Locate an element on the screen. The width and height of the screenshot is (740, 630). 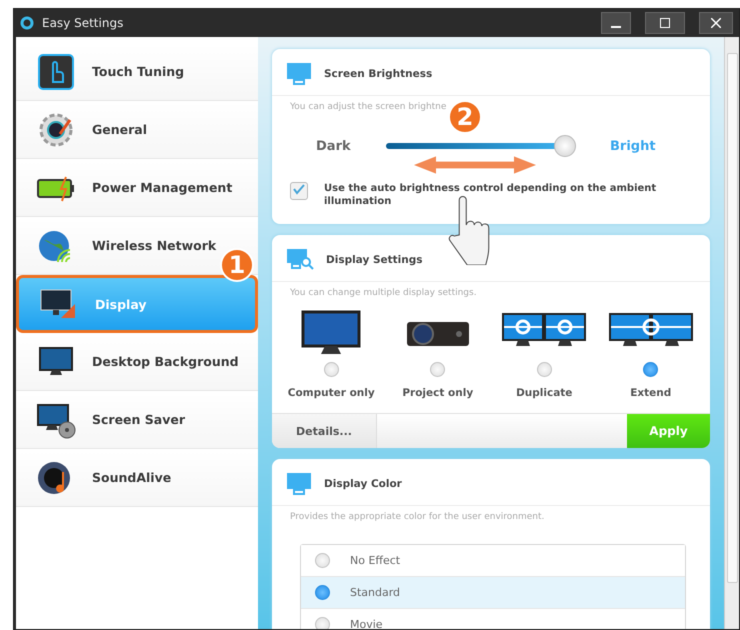
list-item: Standard is located at coordinates (493, 593).